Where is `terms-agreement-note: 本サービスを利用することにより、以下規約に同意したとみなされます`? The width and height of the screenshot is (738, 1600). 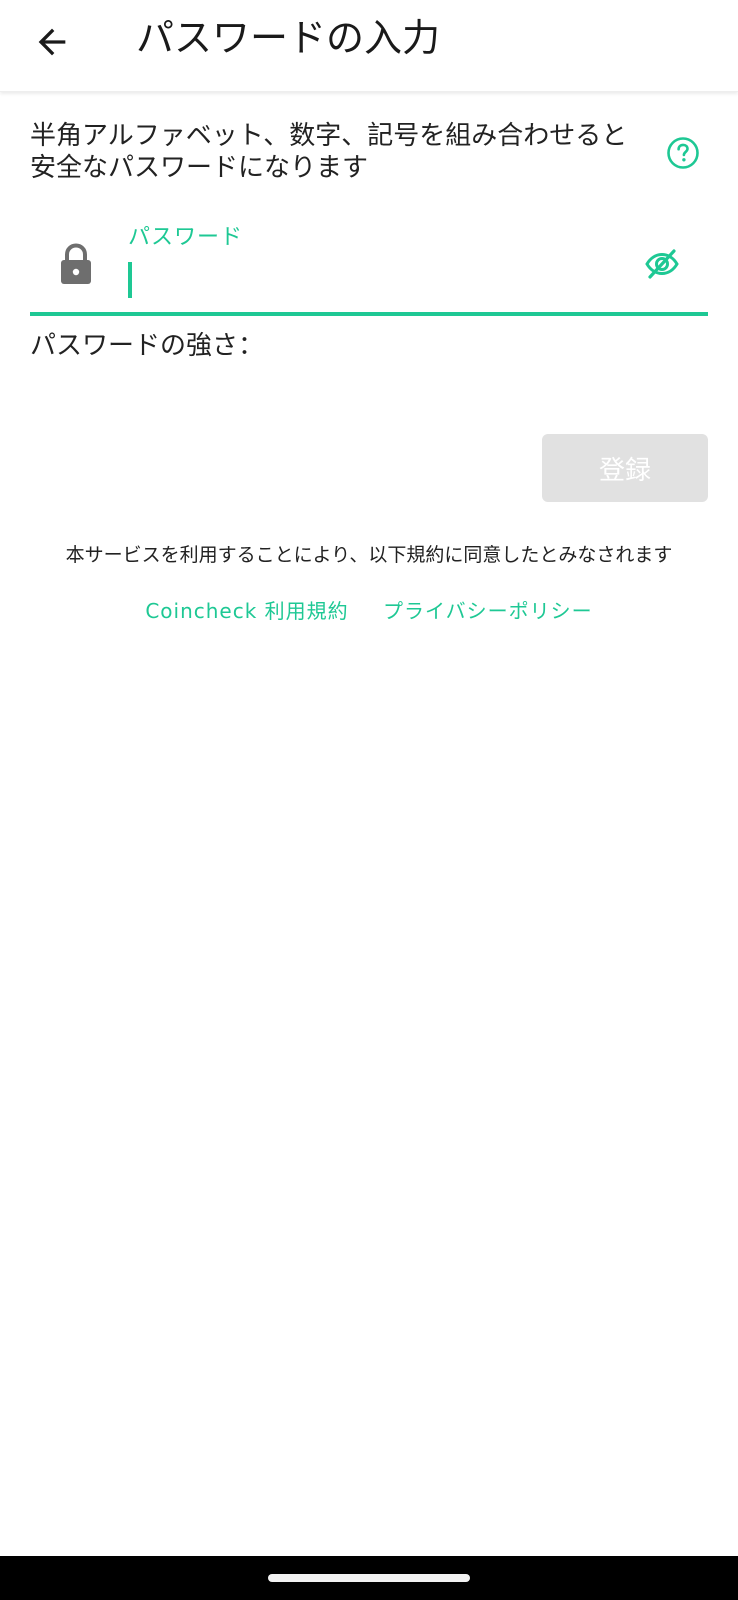
terms-agreement-note: 本サービスを利用することにより、以下規約に同意したとみなされます is located at coordinates (369, 555).